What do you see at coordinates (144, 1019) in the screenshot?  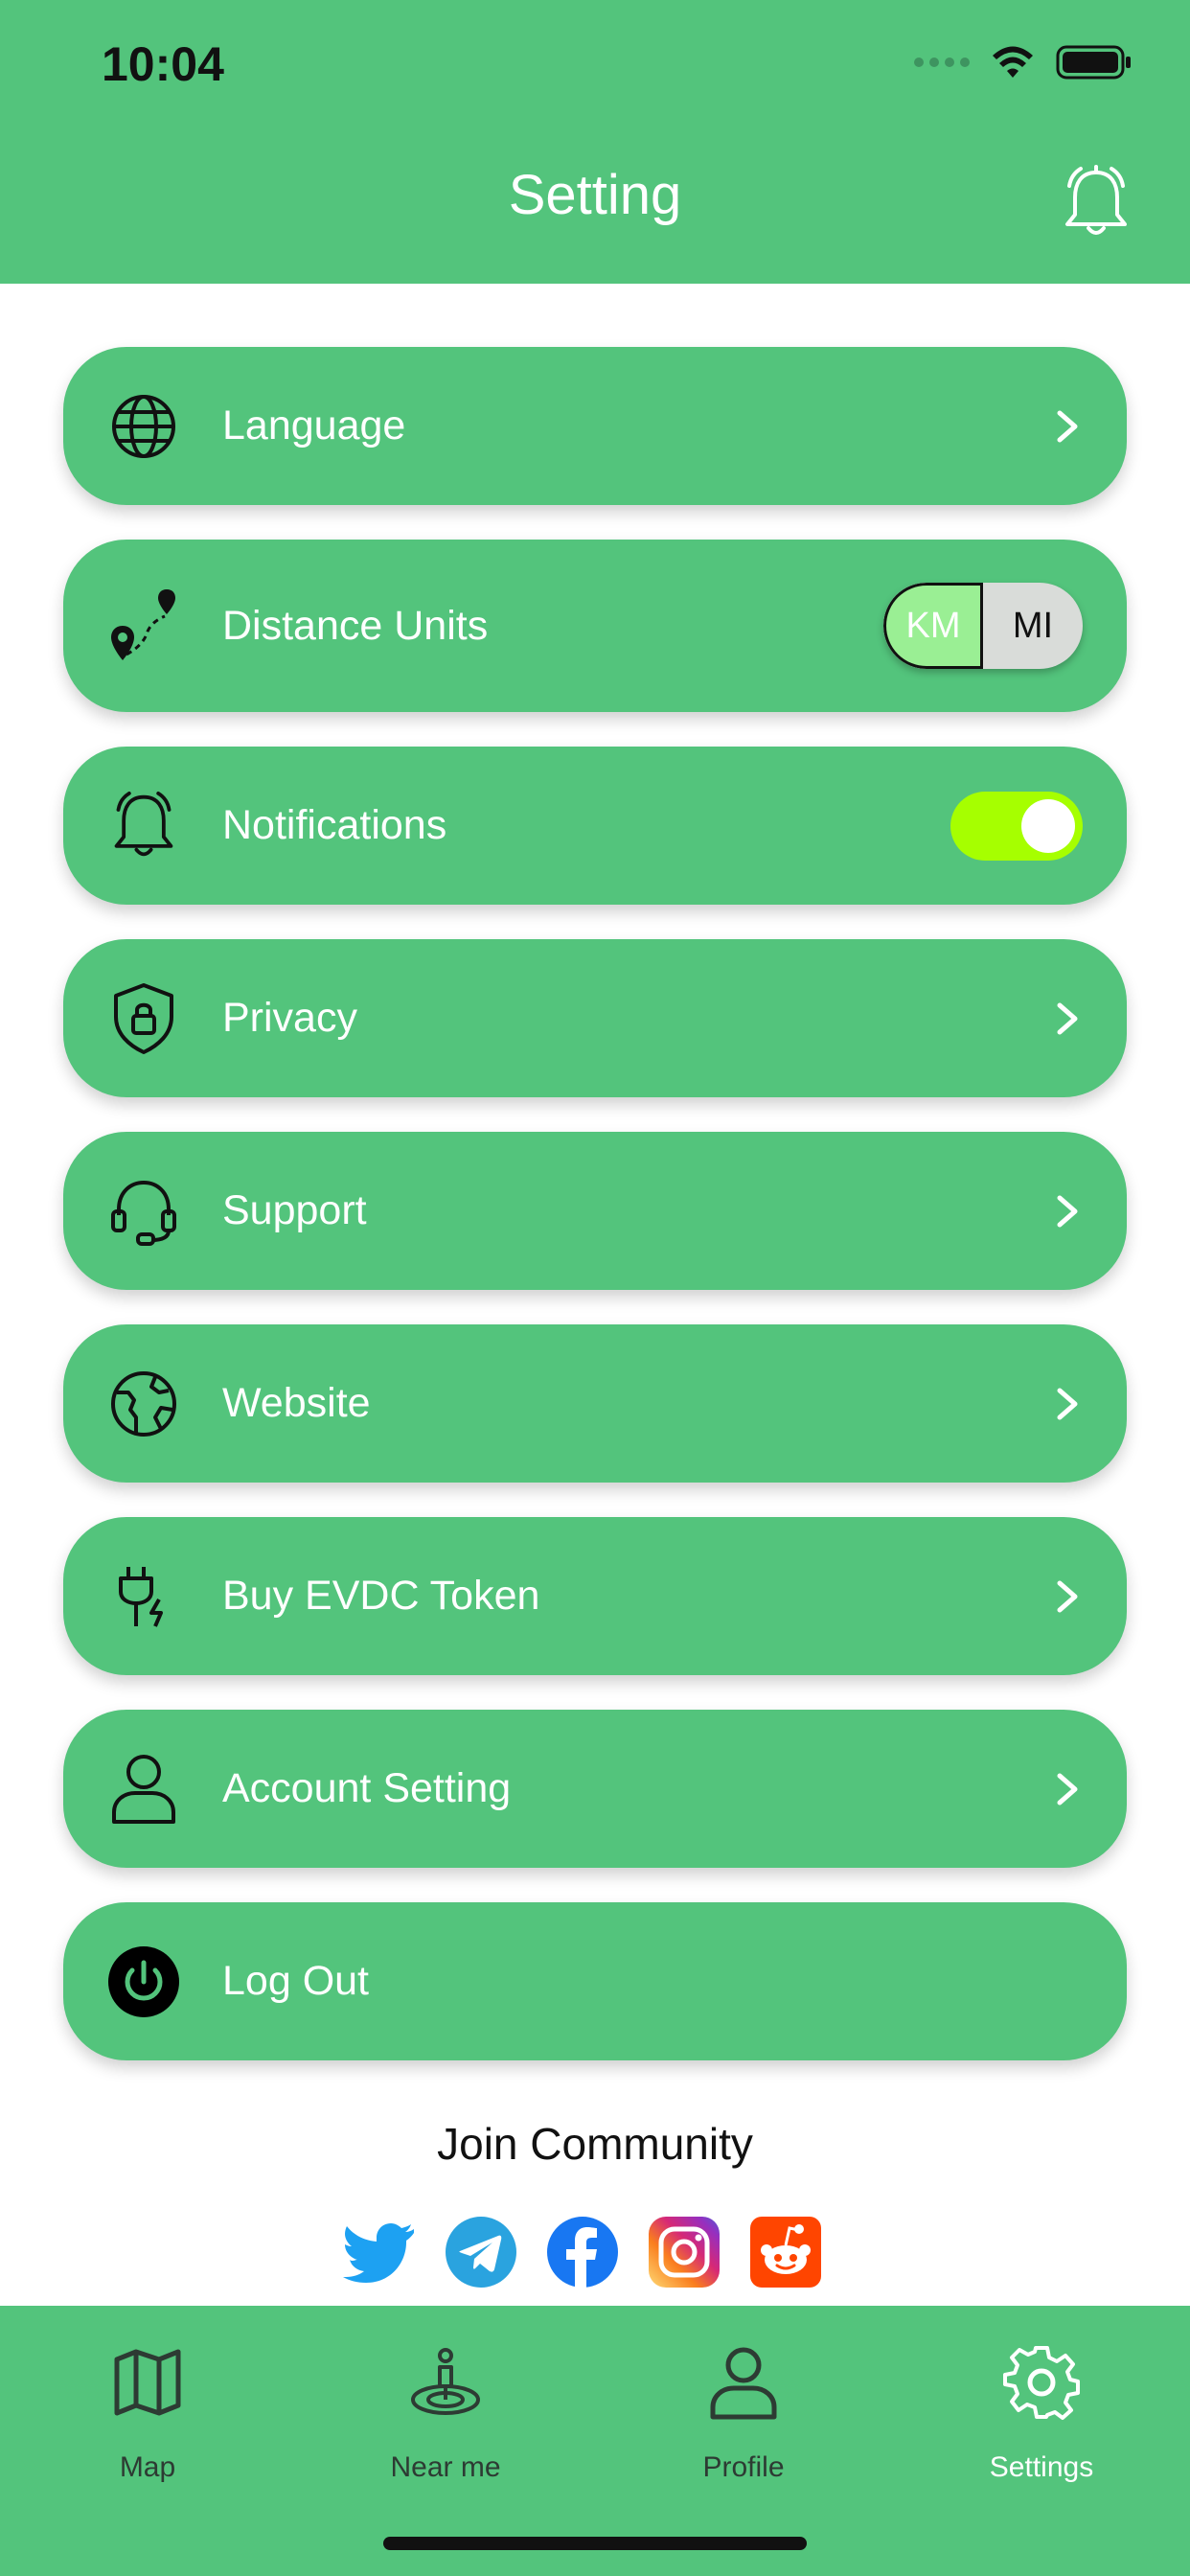 I see `shield-lock-icon` at bounding box center [144, 1019].